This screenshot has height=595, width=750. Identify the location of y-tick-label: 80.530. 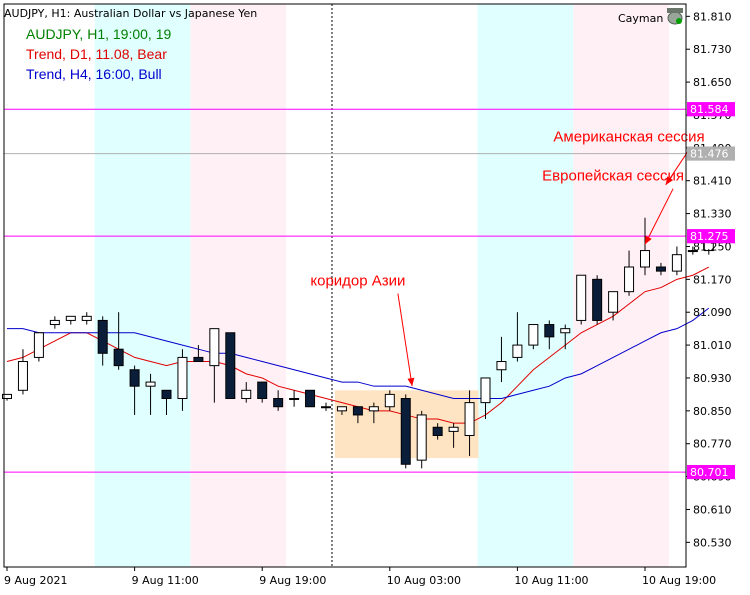
(712, 542).